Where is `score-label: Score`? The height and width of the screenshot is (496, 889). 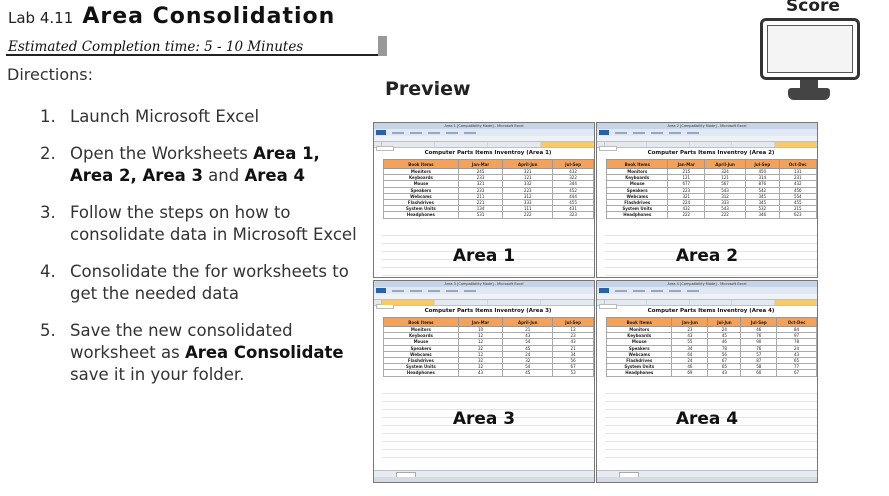
score-label: Score is located at coordinates (813, 8).